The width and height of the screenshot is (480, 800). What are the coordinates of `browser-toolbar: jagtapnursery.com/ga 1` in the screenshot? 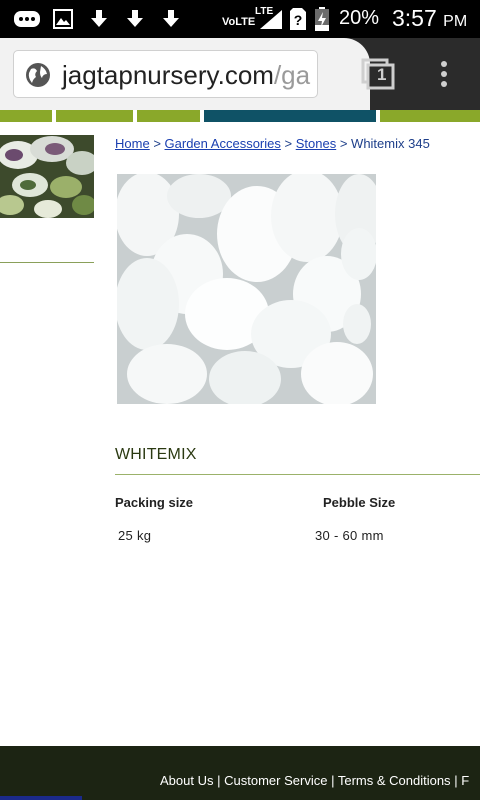 It's located at (240, 74).